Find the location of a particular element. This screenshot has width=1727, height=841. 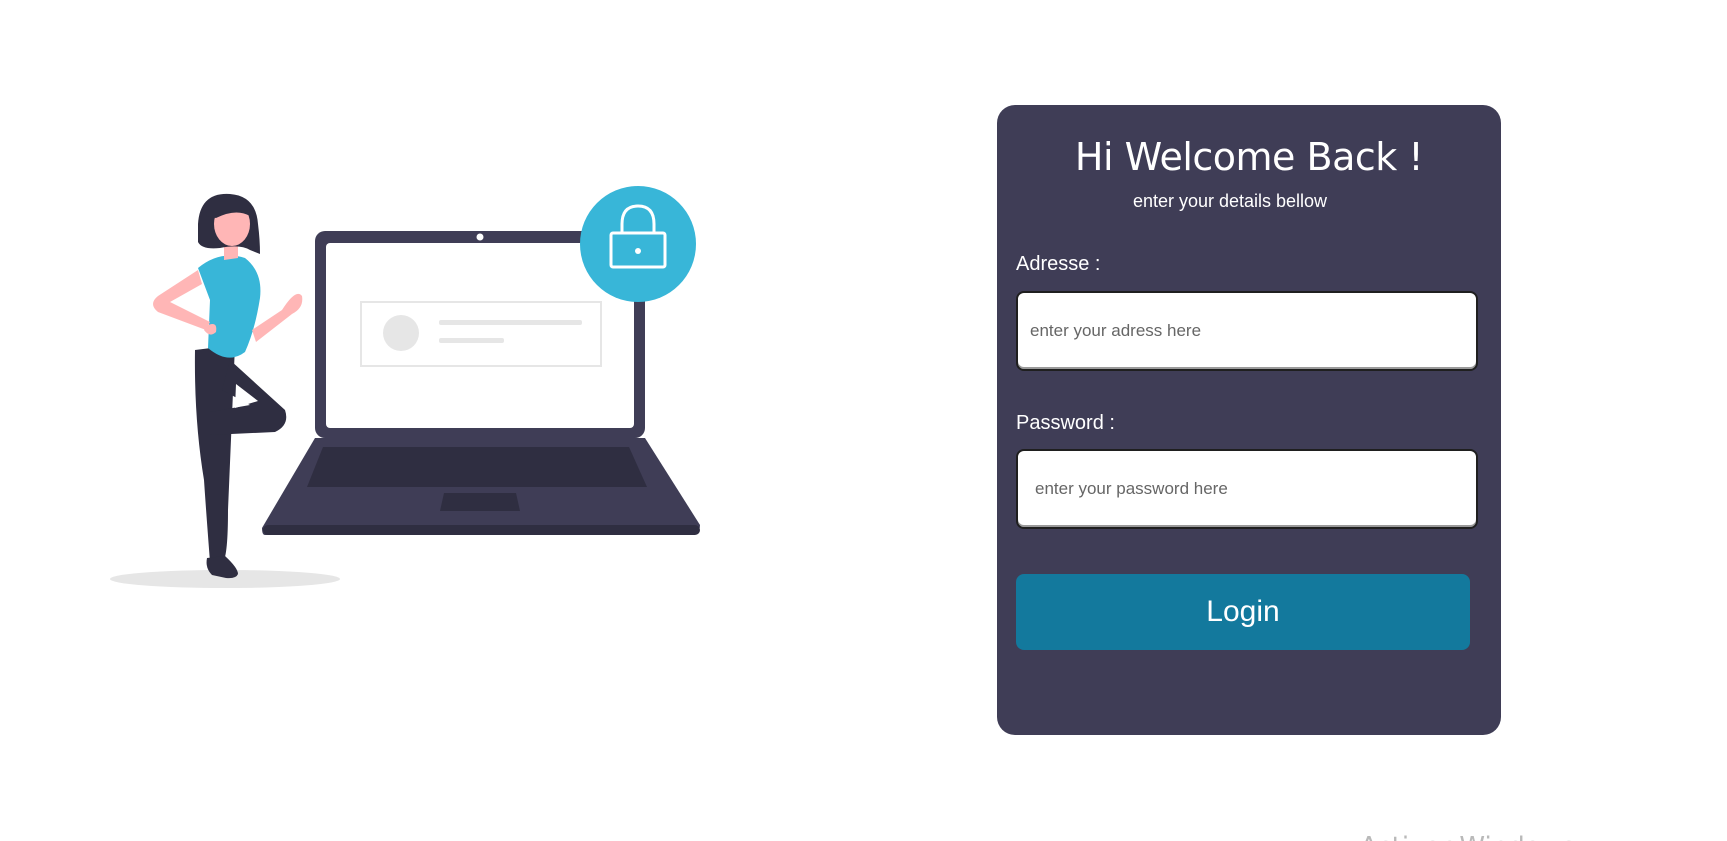

laptop-keyboard is located at coordinates (477, 467).